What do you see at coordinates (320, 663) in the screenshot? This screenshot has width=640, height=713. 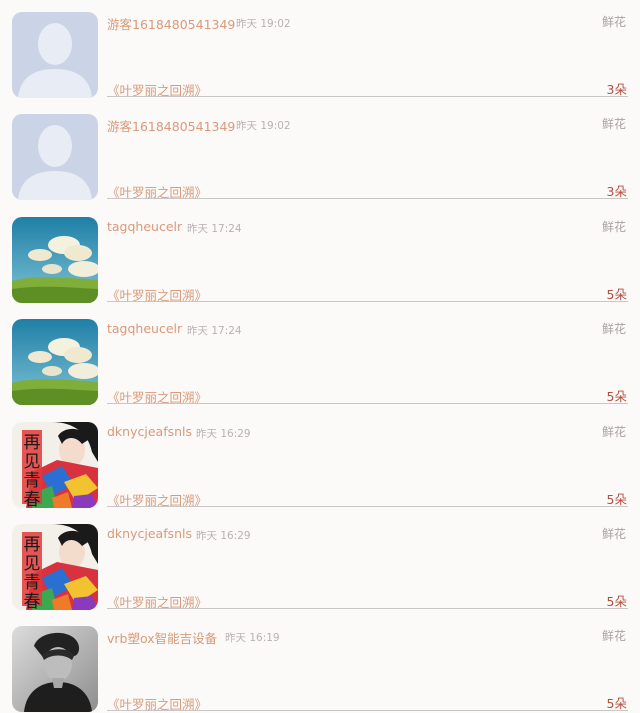 I see `list-item: vrb塑ox智能吉设备 昨天 16:19 鲜花 《叶罗丽之回溯》 5朵` at bounding box center [320, 663].